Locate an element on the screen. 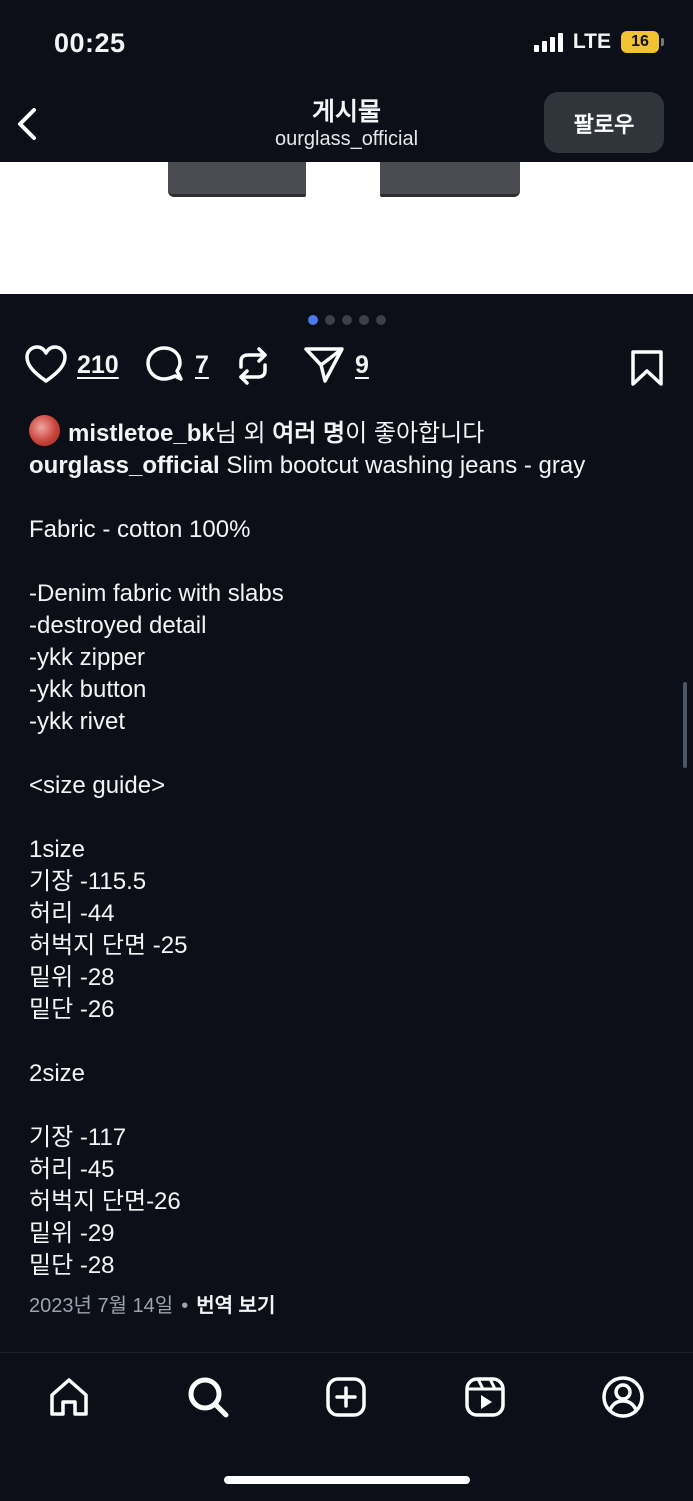  reels-icon is located at coordinates (485, 1397).